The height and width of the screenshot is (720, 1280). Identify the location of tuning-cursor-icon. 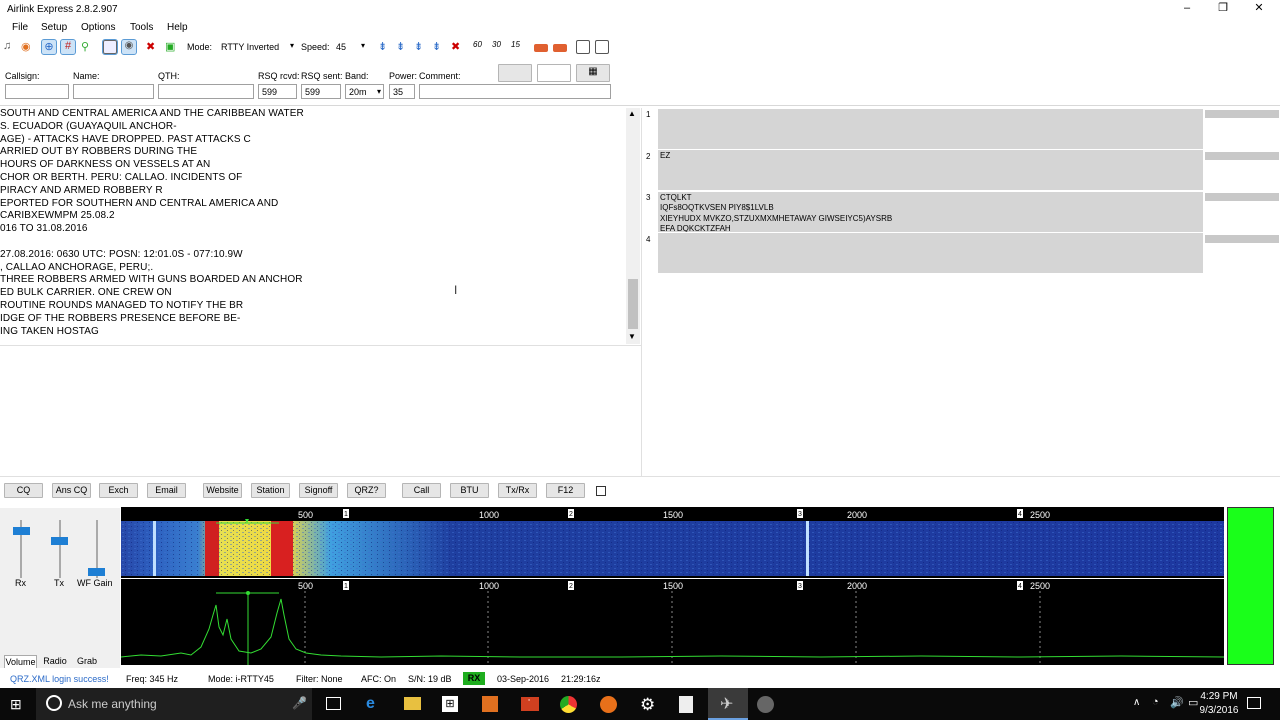
(248, 593).